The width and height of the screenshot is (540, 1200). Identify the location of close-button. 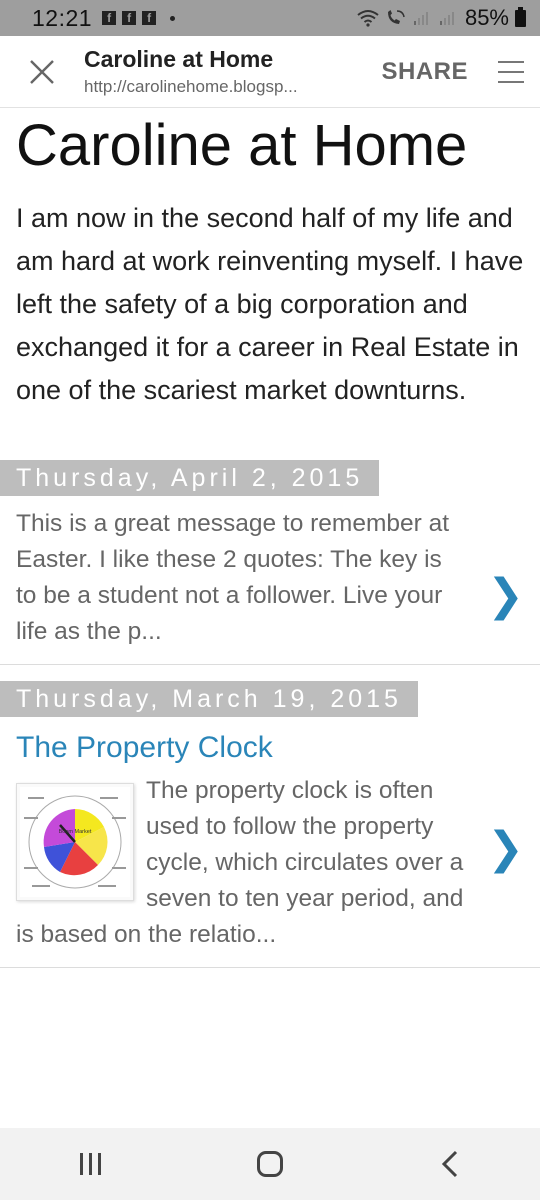
(42, 72).